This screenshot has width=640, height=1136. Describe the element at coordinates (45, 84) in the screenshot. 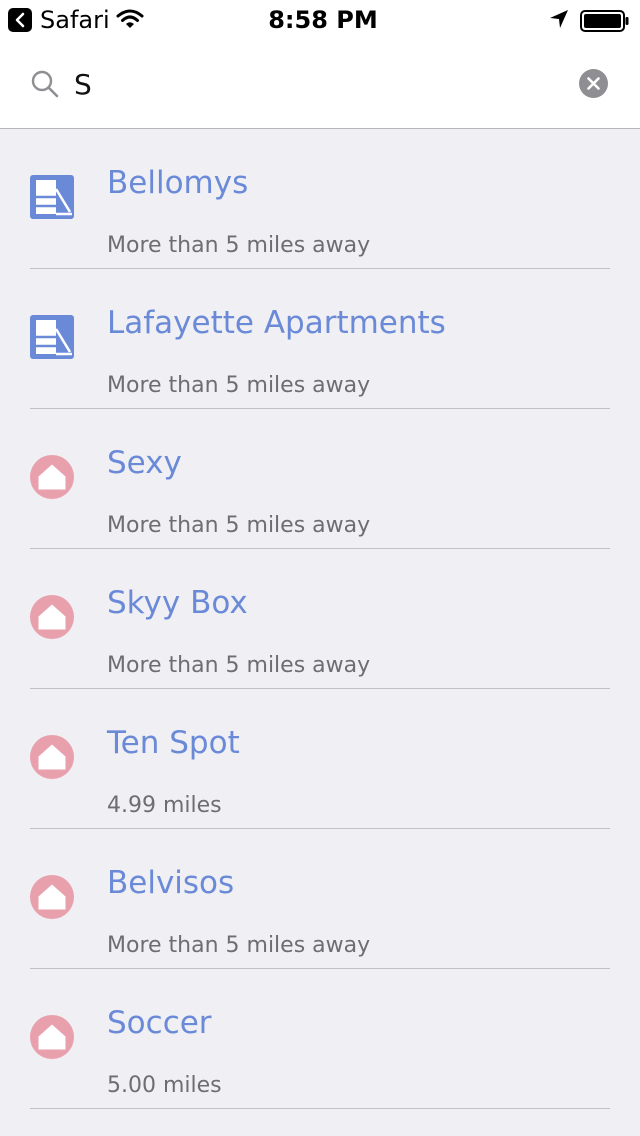

I see `search-icon` at that location.